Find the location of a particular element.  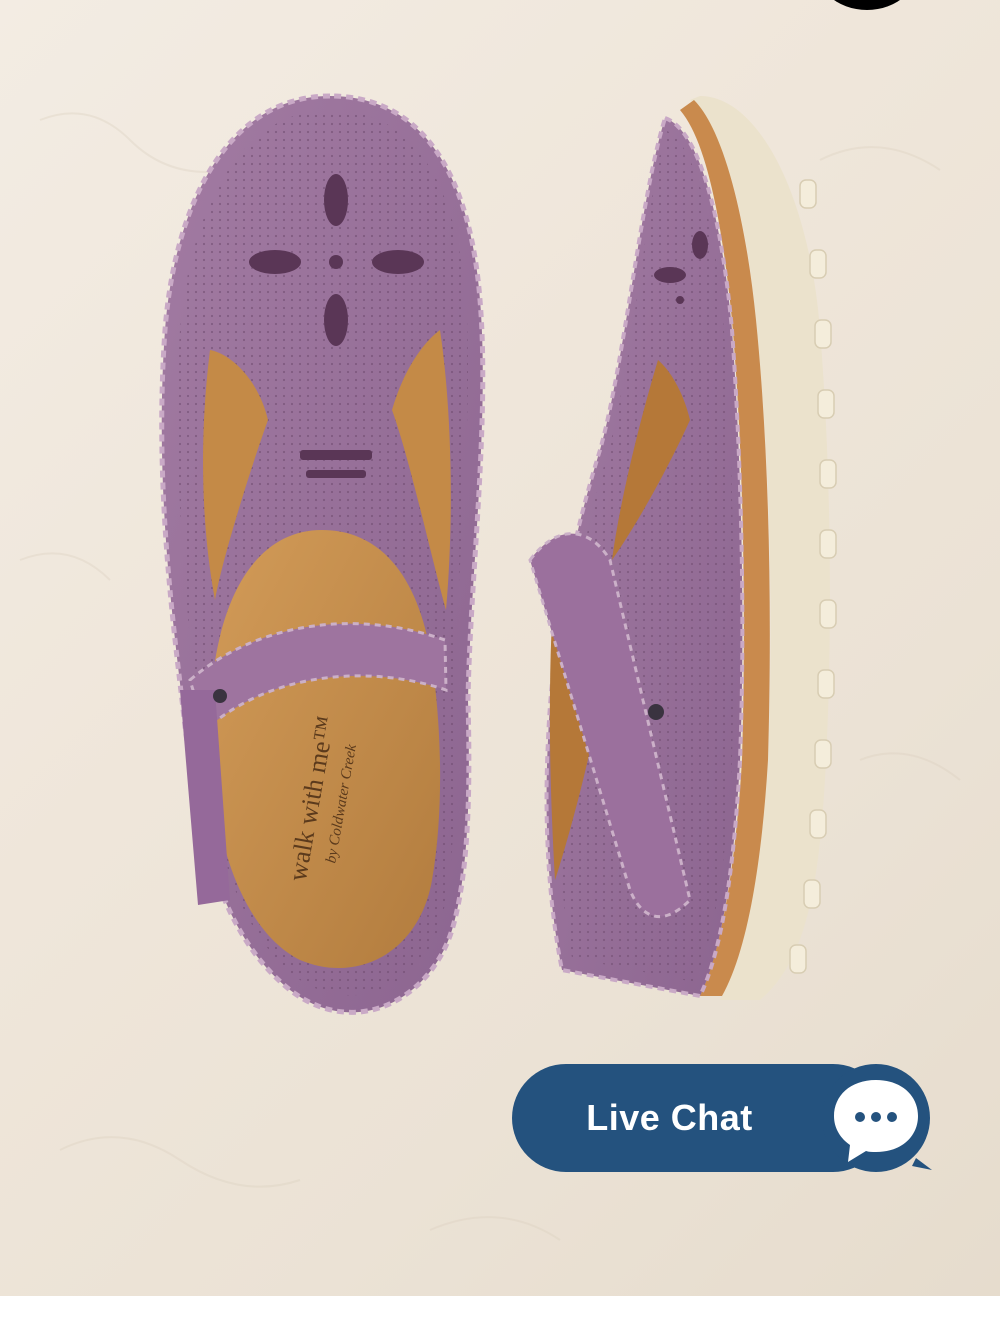

live-chat-button: Live Chat is located at coordinates (722, 1118).